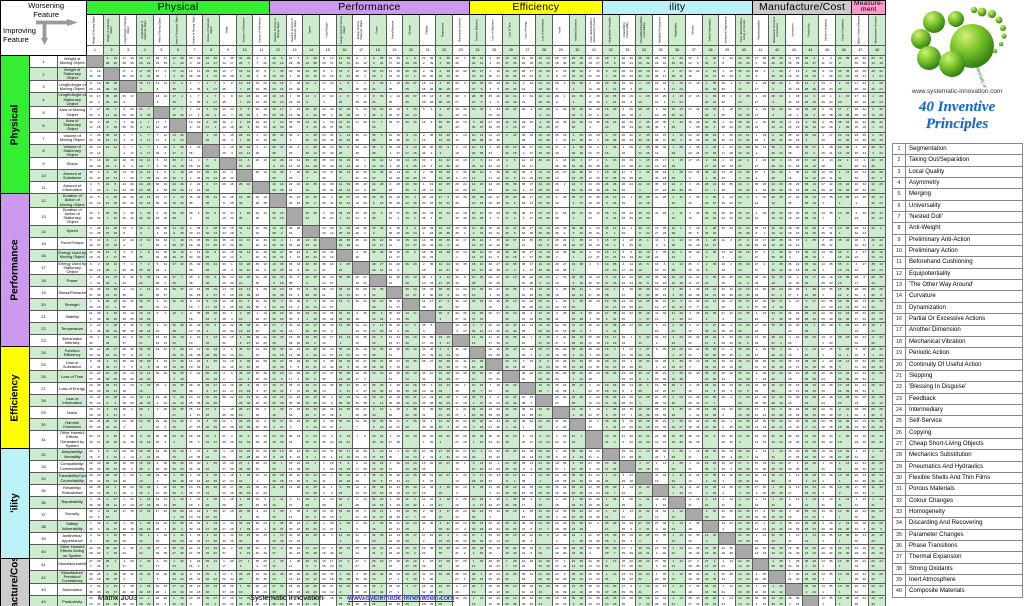  I want to click on matrix-cell: 35 14 3, so click(244, 231).